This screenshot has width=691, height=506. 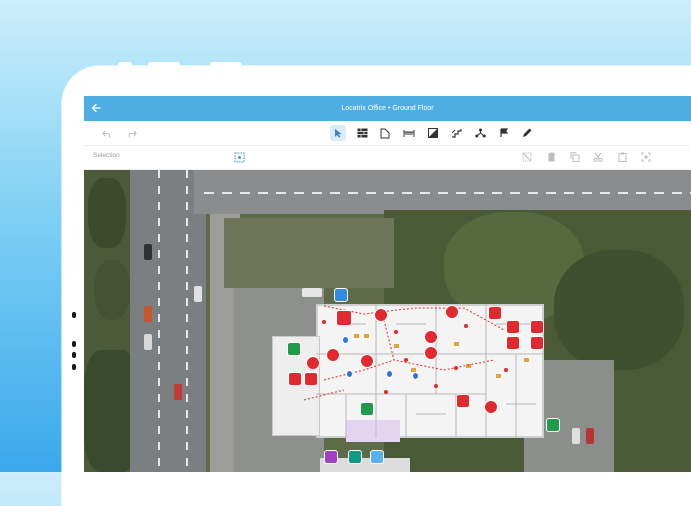 I want to click on app-title: Locatrix Office • Ground Floor, so click(x=387, y=108).